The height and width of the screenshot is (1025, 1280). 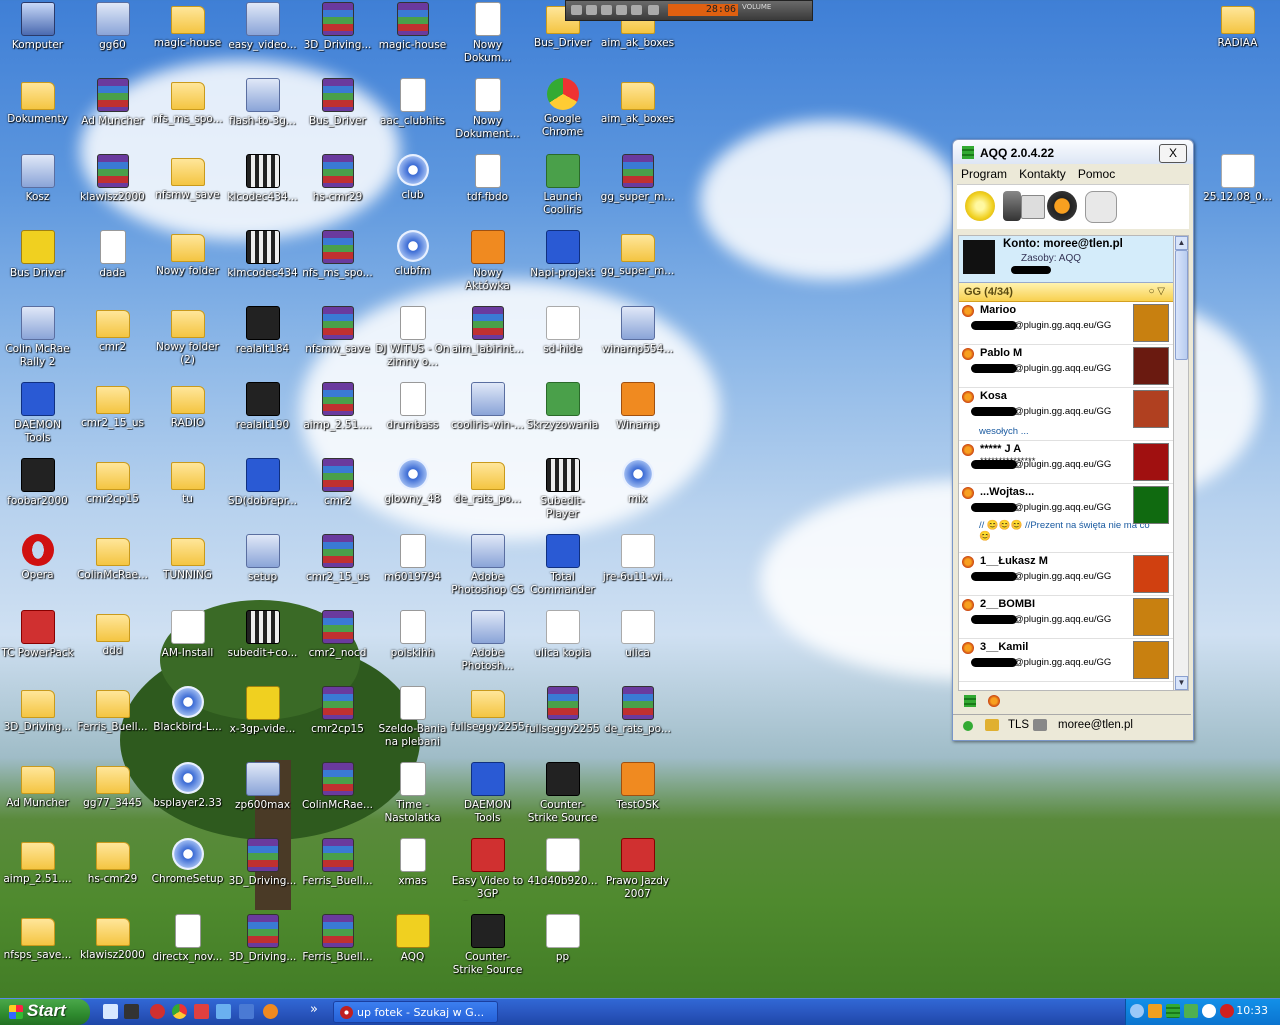 What do you see at coordinates (1181, 243) in the screenshot?
I see `scroll-up-icon: ▲` at bounding box center [1181, 243].